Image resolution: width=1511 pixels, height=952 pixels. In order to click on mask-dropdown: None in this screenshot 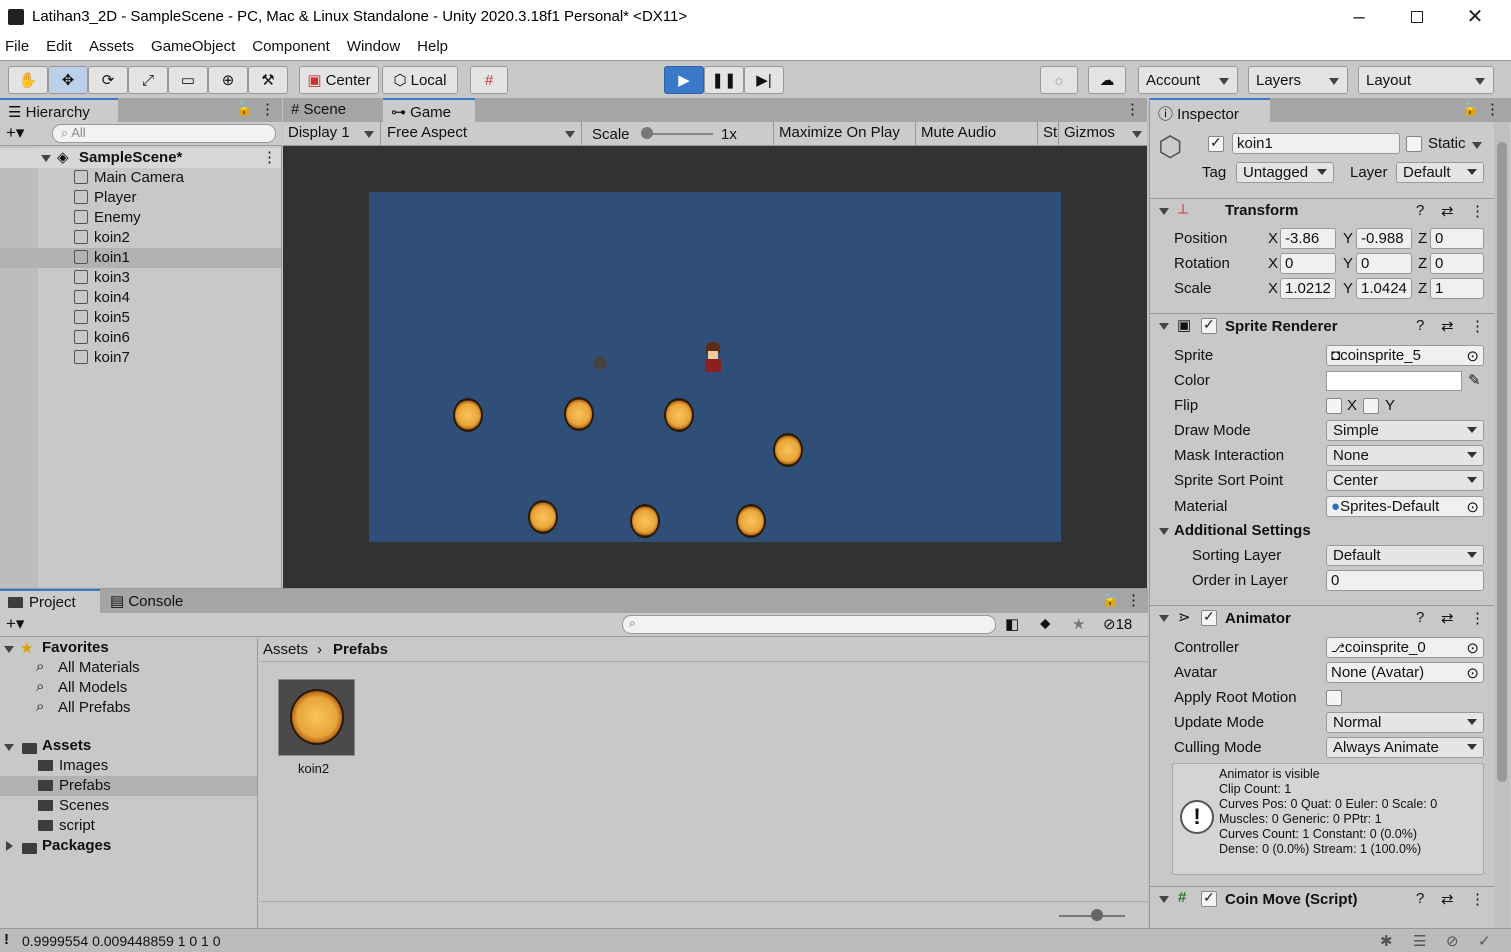, I will do `click(1405, 455)`.